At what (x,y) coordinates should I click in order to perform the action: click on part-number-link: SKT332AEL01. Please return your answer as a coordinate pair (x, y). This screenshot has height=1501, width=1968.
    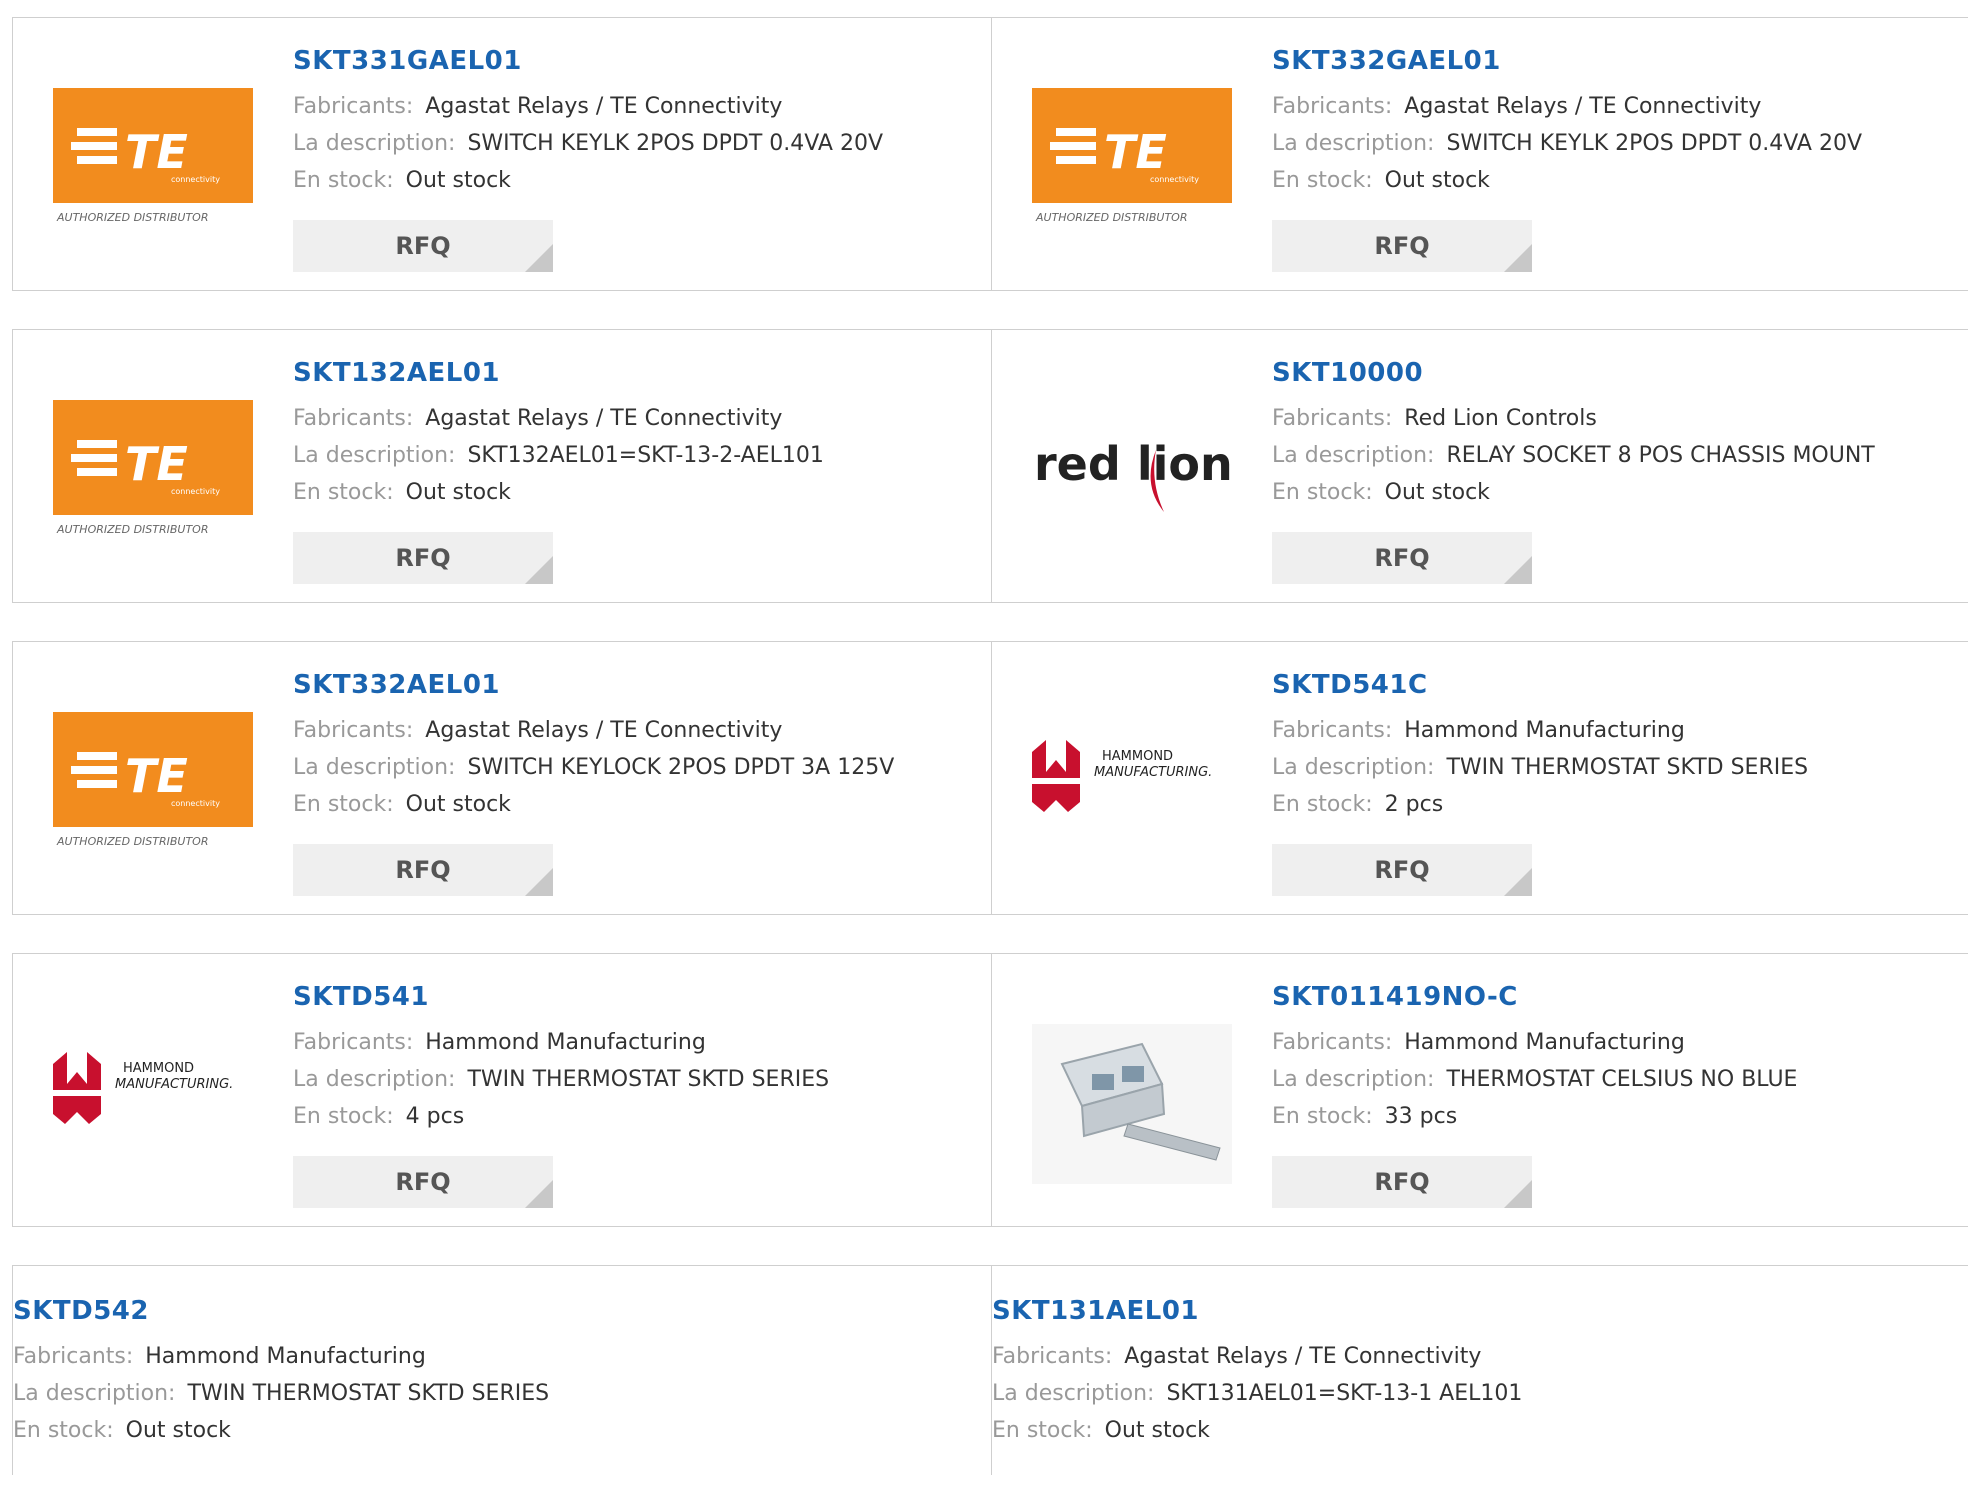
    Looking at the image, I should click on (593, 685).